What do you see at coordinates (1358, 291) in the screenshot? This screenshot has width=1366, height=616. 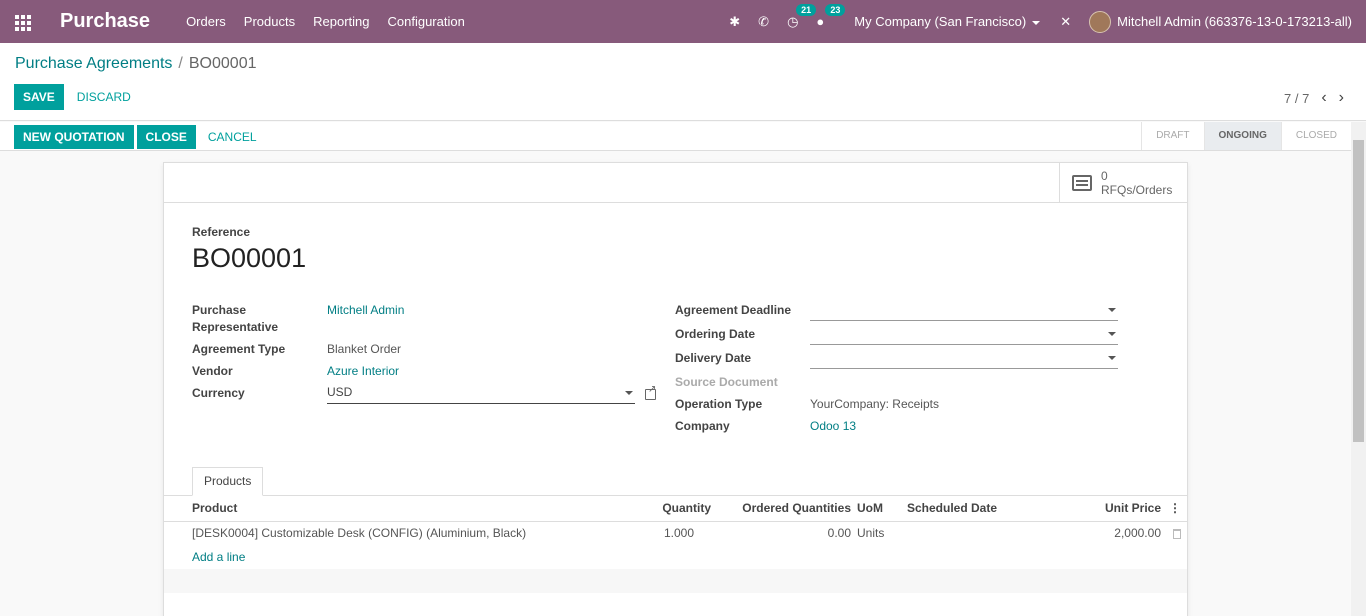 I see `scrollbar-thumb` at bounding box center [1358, 291].